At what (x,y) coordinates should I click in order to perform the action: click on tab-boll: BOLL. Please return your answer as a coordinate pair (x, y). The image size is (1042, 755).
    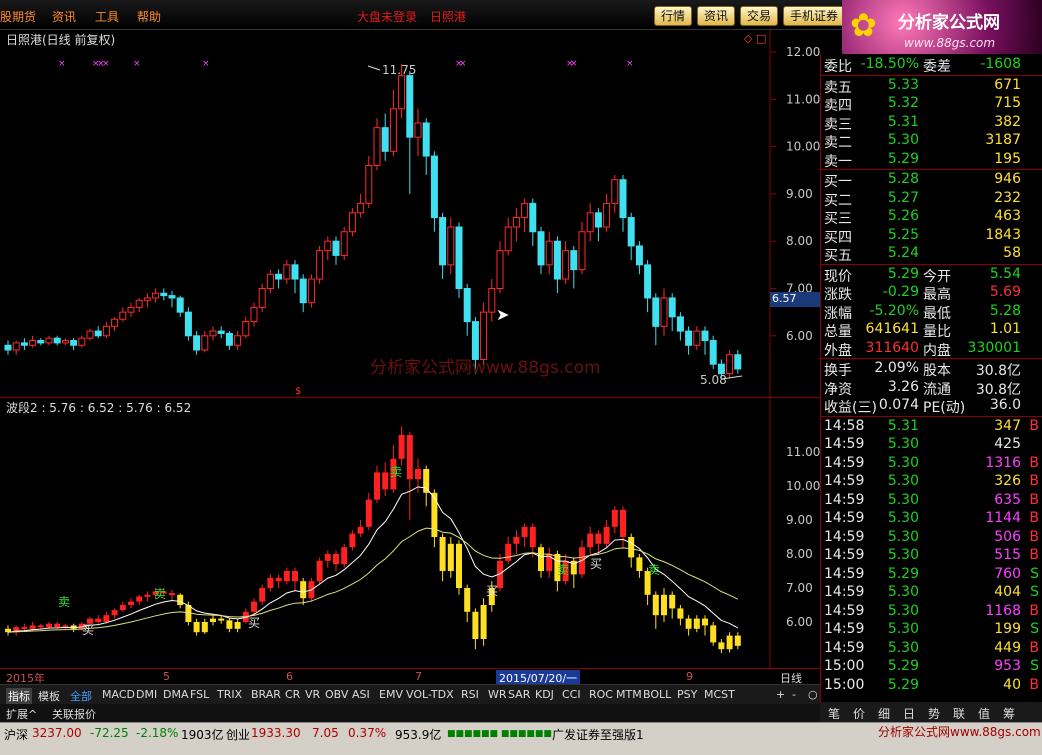
    Looking at the image, I should click on (657, 694).